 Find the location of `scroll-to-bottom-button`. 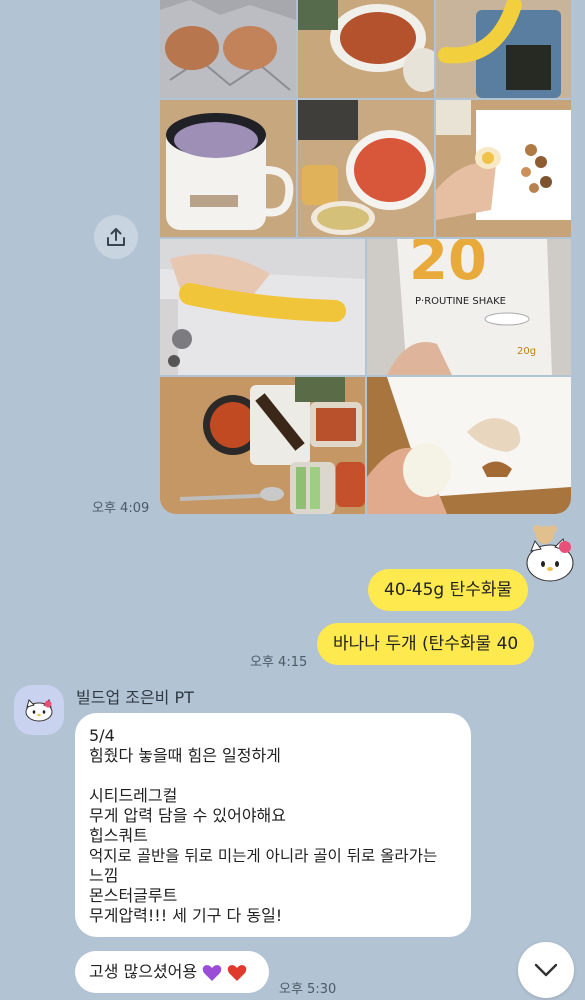

scroll-to-bottom-button is located at coordinates (546, 970).